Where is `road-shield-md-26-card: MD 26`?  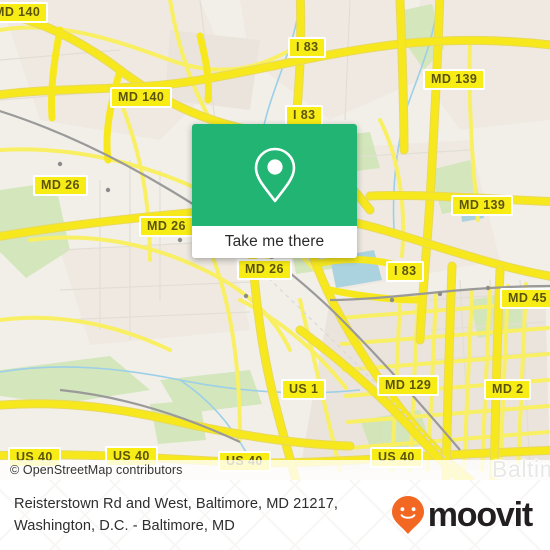
road-shield-md-26-card: MD 26 is located at coordinates (264, 269).